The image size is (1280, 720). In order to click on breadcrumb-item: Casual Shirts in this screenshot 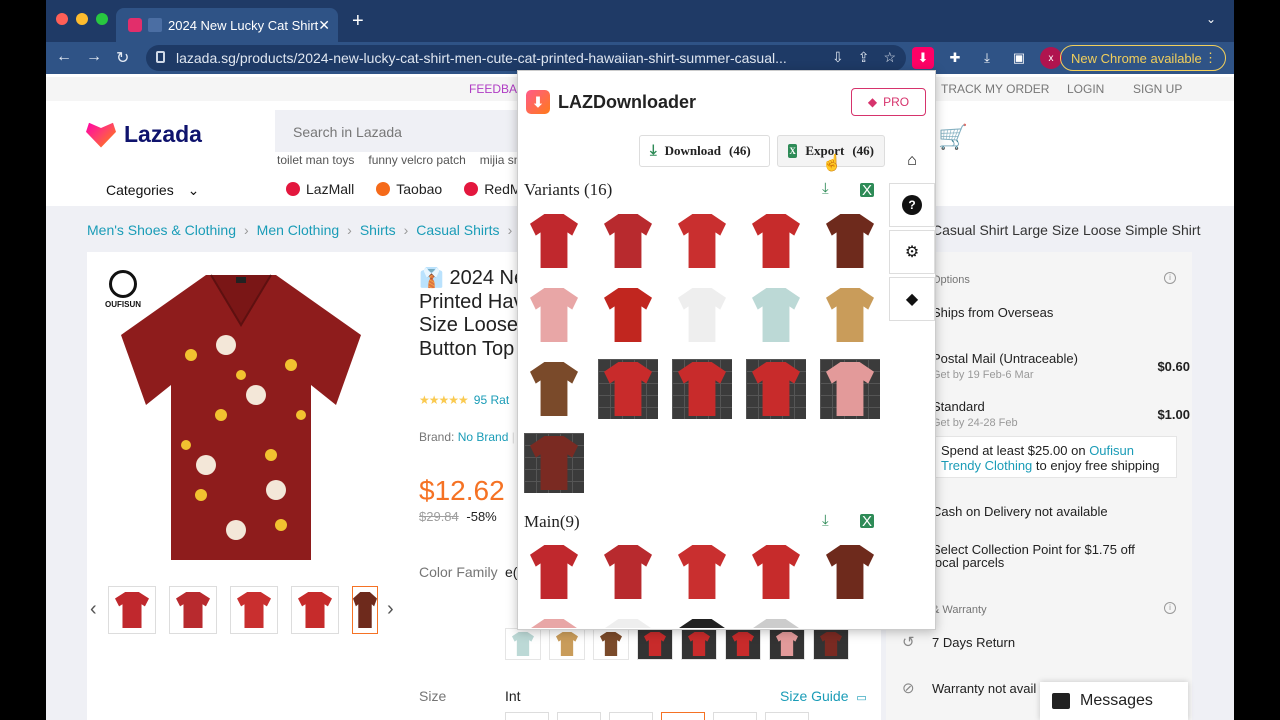, I will do `click(457, 230)`.